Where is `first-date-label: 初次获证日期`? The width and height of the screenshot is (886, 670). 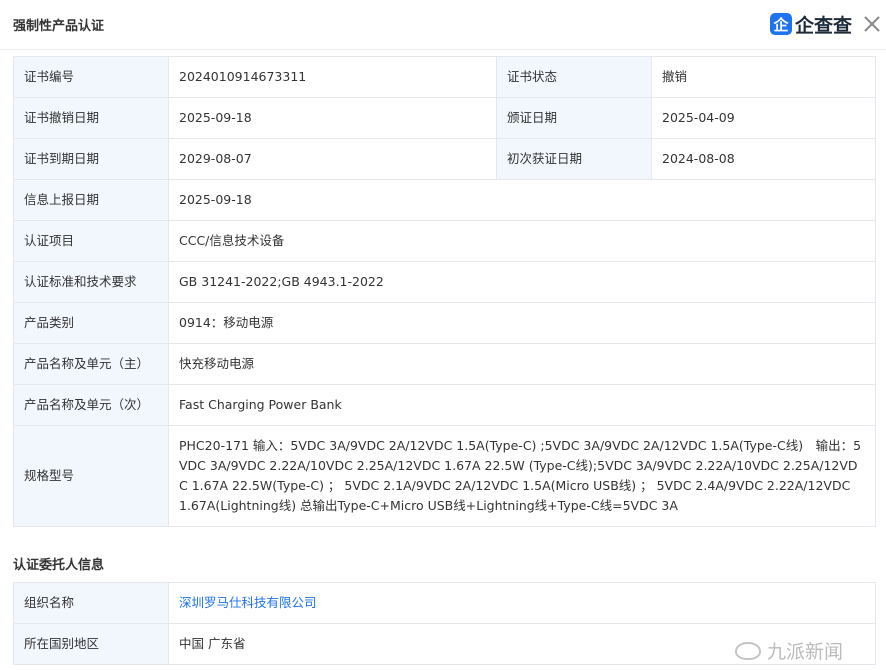
first-date-label: 初次获证日期 is located at coordinates (574, 159).